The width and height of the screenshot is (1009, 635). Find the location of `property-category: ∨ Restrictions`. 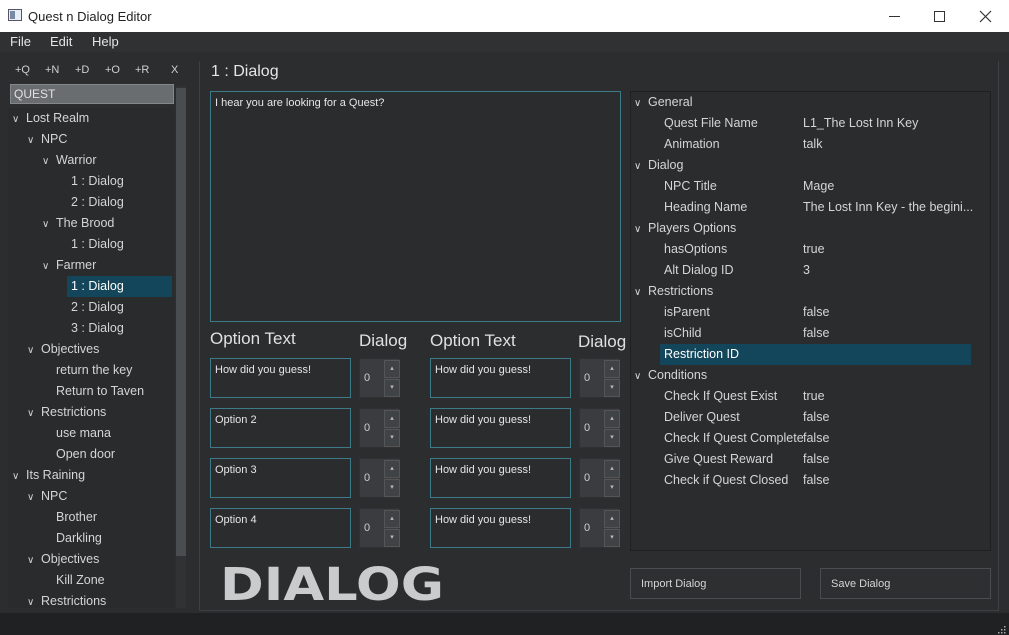

property-category: ∨ Restrictions is located at coordinates (673, 291).